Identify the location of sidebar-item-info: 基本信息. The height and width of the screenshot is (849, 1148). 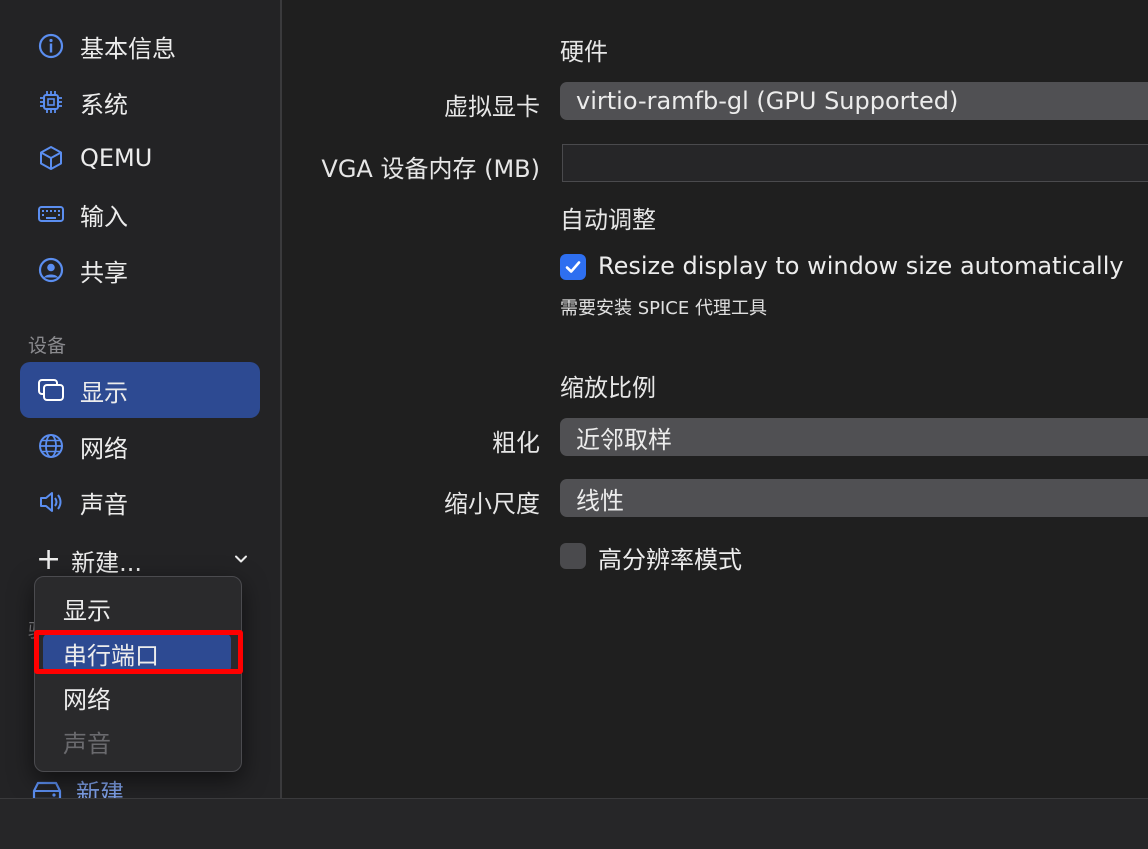
(140, 46).